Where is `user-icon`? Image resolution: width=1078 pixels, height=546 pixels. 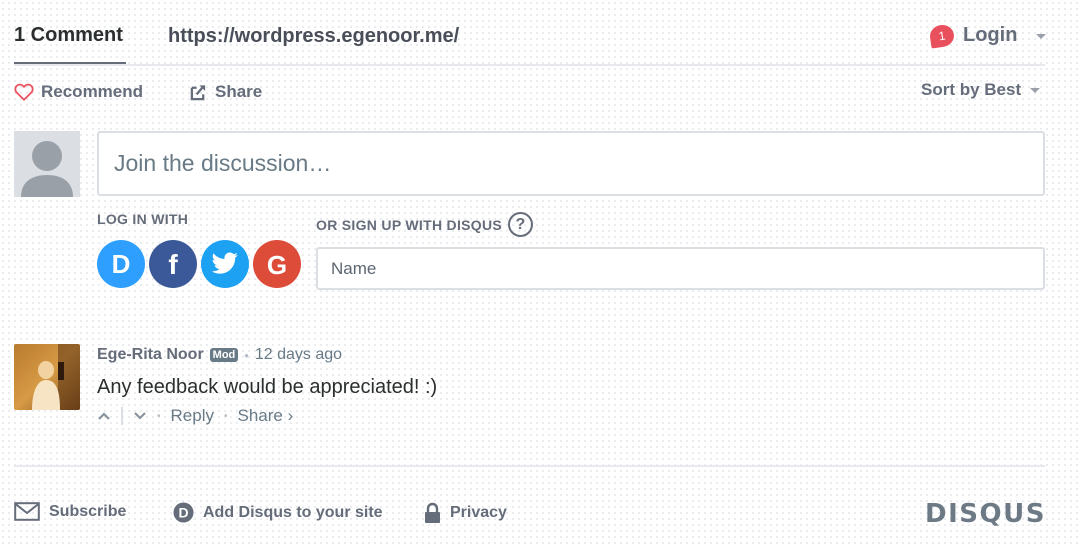 user-icon is located at coordinates (47, 164).